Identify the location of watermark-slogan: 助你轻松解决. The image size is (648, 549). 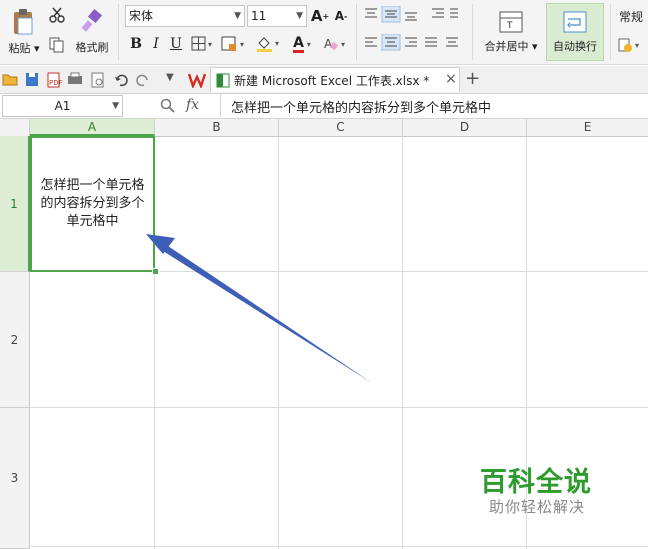
(537, 507).